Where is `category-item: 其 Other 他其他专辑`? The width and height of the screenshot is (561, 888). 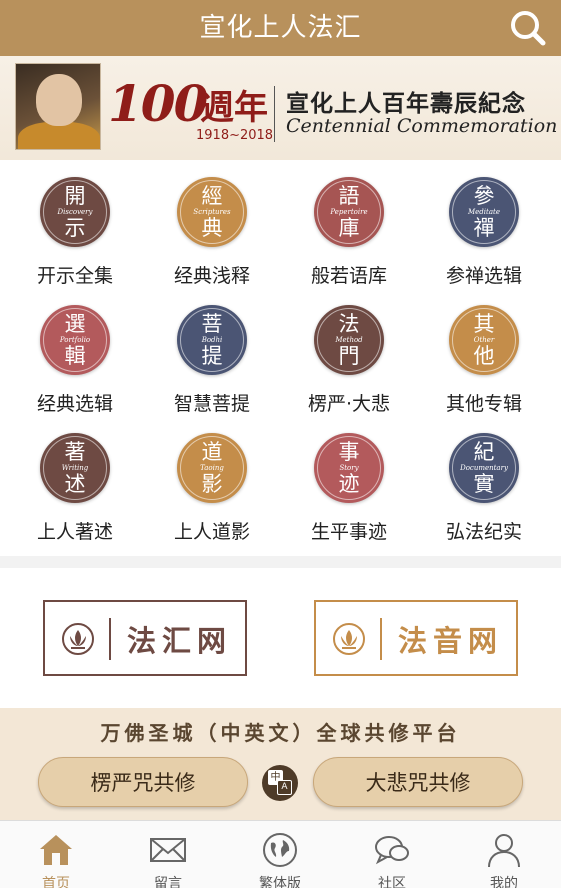
category-item: 其 Other 他其他专辑 is located at coordinates (484, 352).